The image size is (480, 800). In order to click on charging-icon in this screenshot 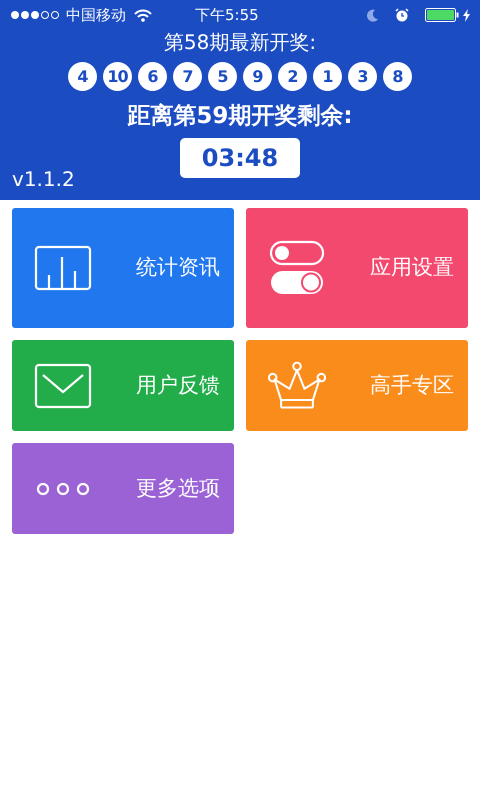, I will do `click(466, 15)`.